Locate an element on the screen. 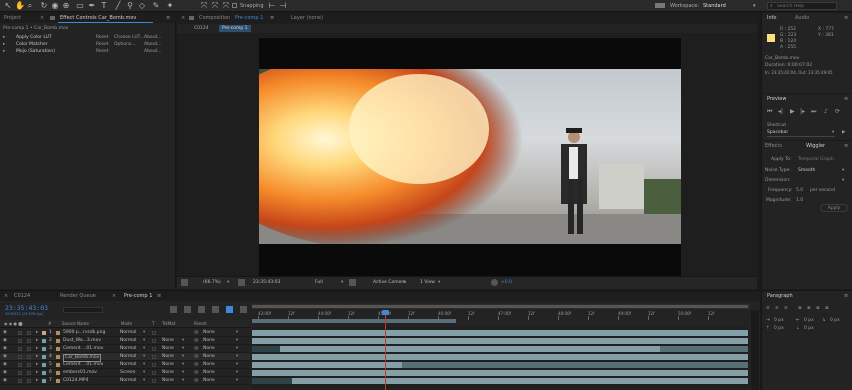 The width and height of the screenshot is (852, 390). timeline-current-time: 23:35:43:03 is located at coordinates (26, 308).